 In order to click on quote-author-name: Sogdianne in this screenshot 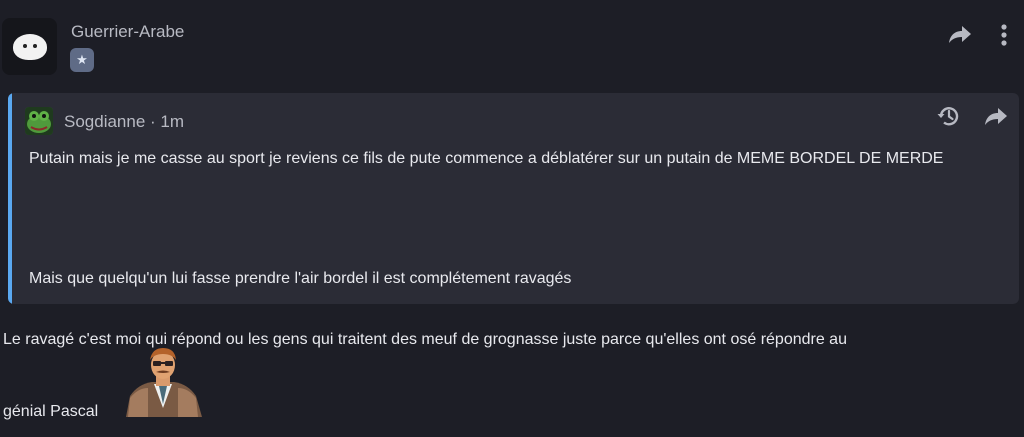, I will do `click(104, 121)`.